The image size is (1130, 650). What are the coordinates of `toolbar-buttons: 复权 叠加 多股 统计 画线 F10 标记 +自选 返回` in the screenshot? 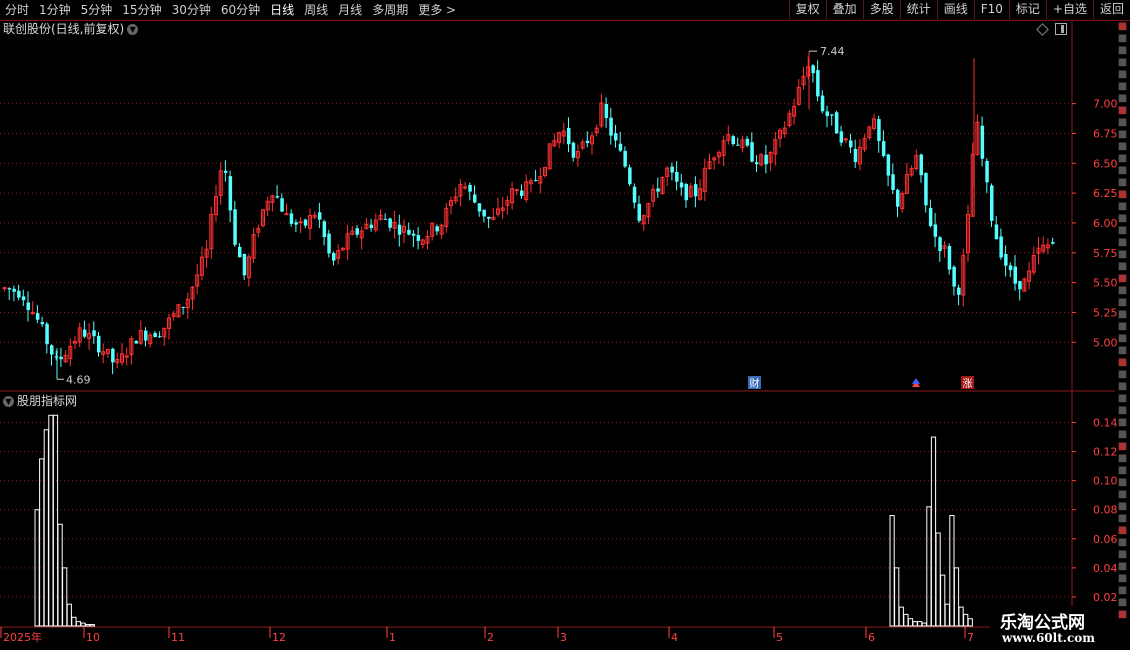 It's located at (959, 10).